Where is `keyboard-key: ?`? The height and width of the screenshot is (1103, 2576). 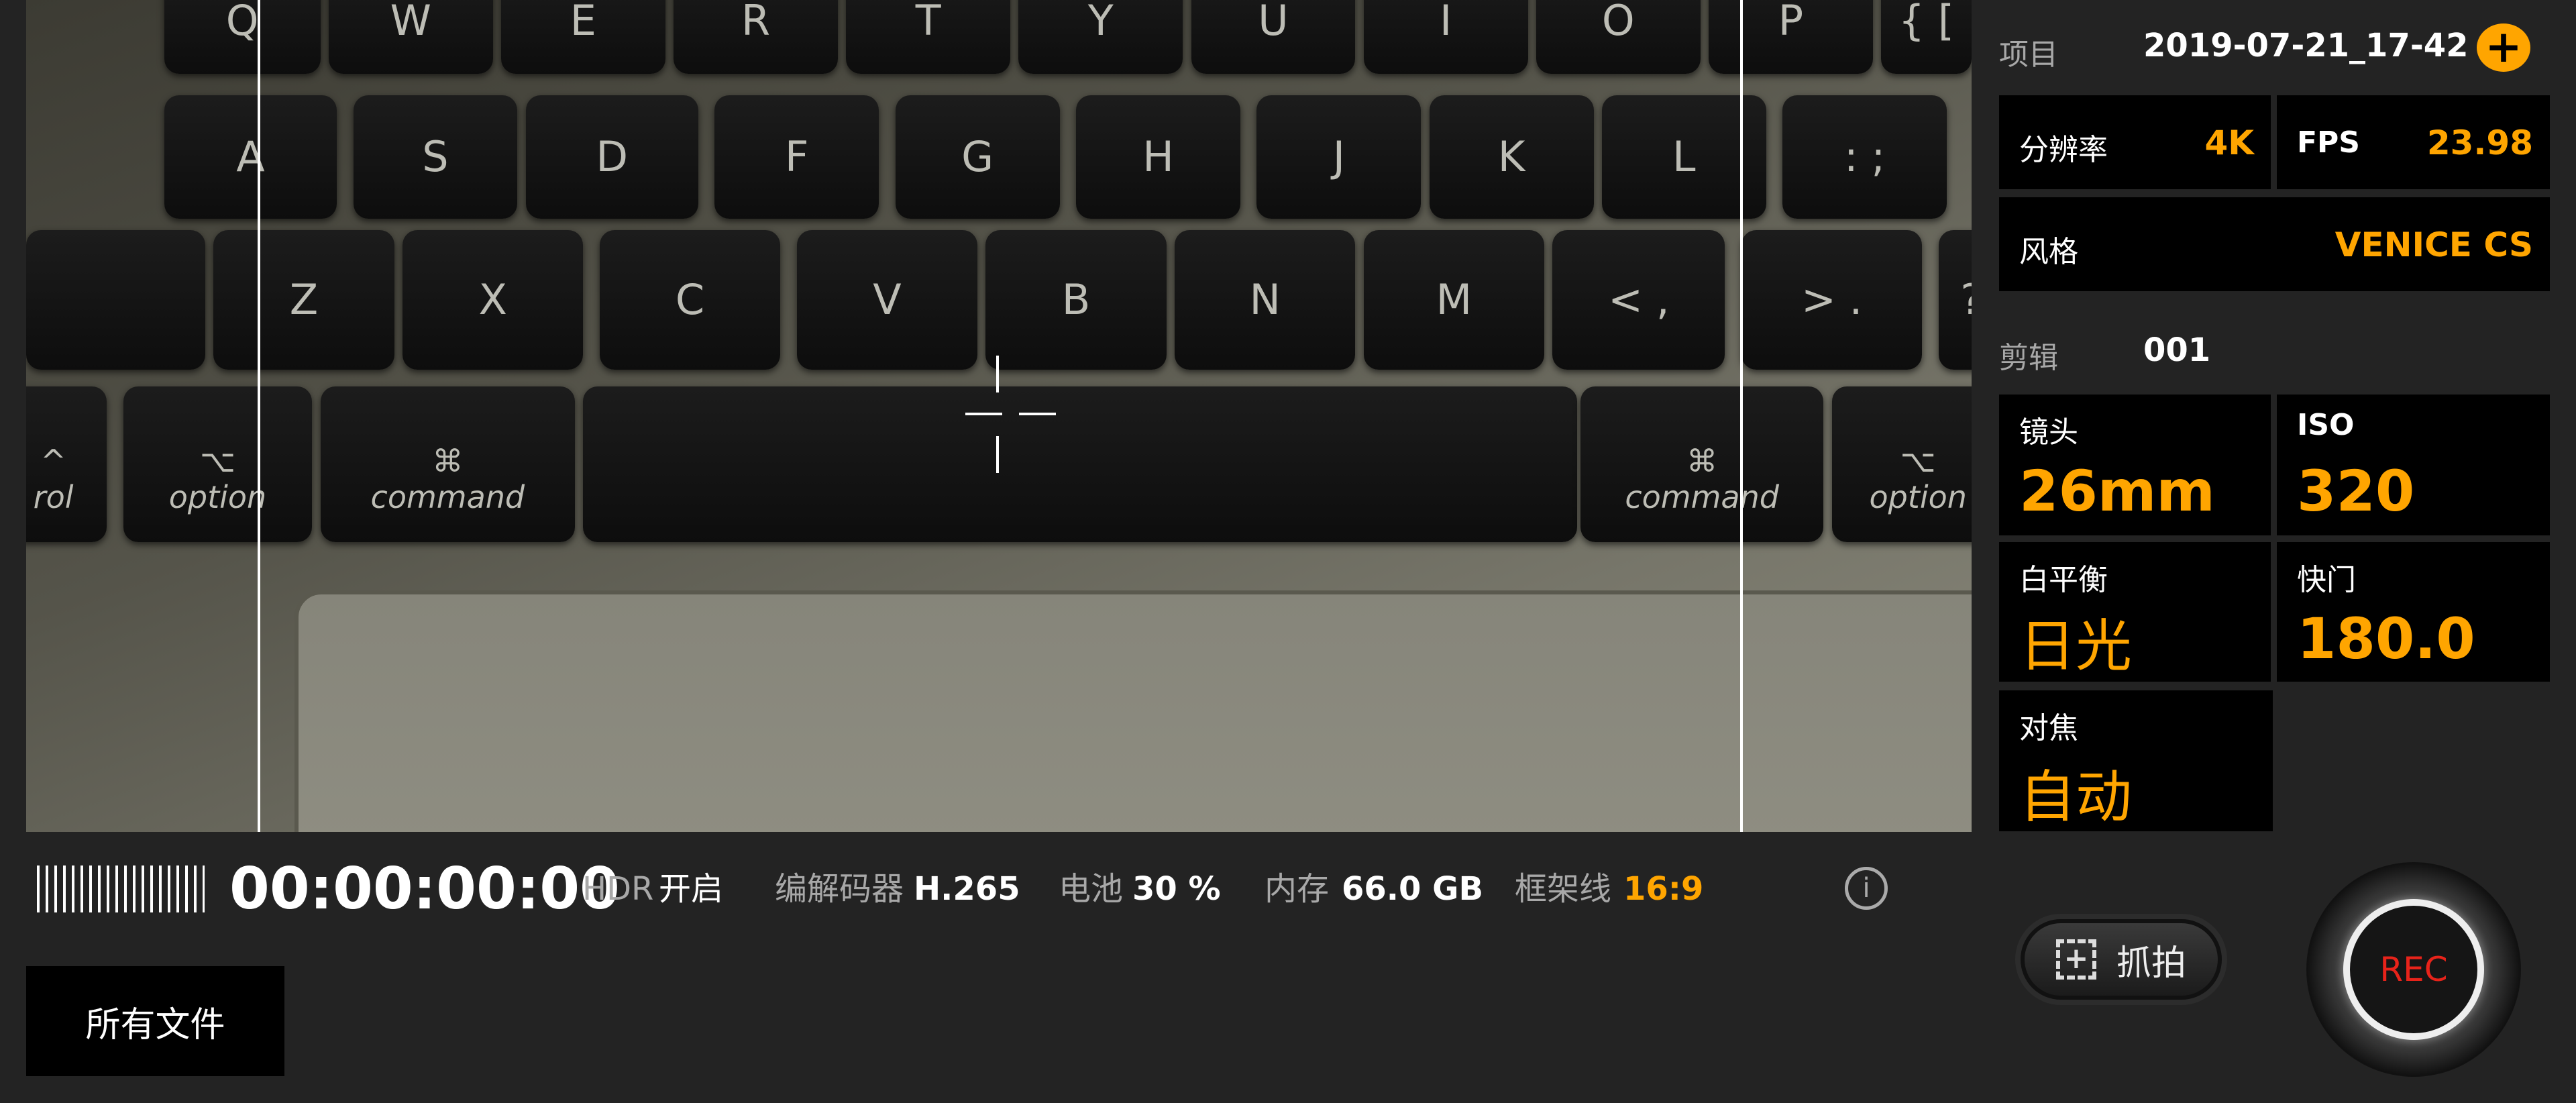 keyboard-key: ? is located at coordinates (1955, 300).